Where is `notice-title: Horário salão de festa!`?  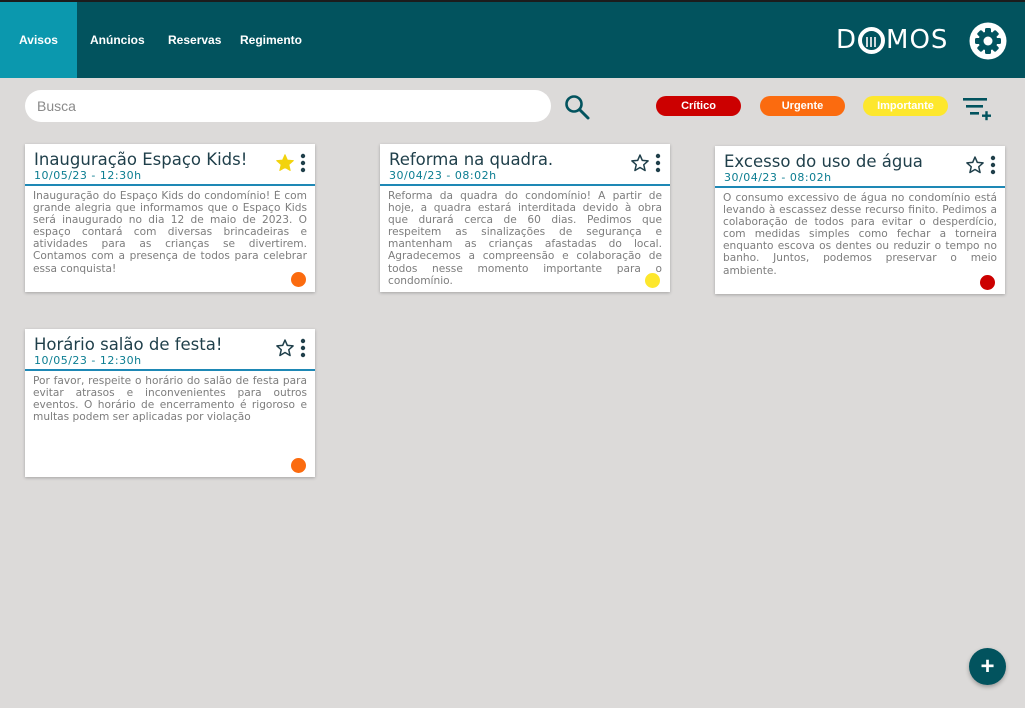 notice-title: Horário salão de festa! is located at coordinates (128, 344).